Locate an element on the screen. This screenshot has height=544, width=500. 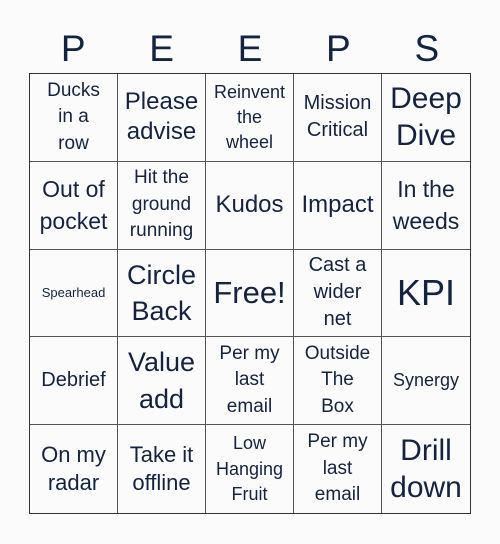
cell-label-line: Critical is located at coordinates (337, 130).